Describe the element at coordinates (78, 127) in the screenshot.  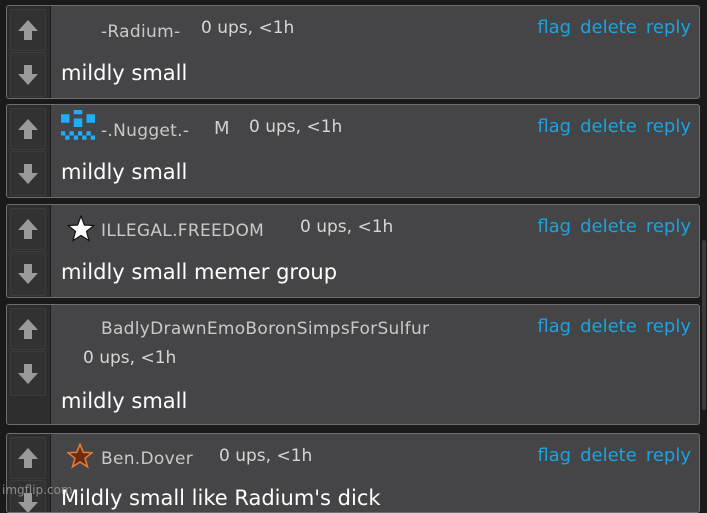
I see `blue-pixel-face-icon` at that location.